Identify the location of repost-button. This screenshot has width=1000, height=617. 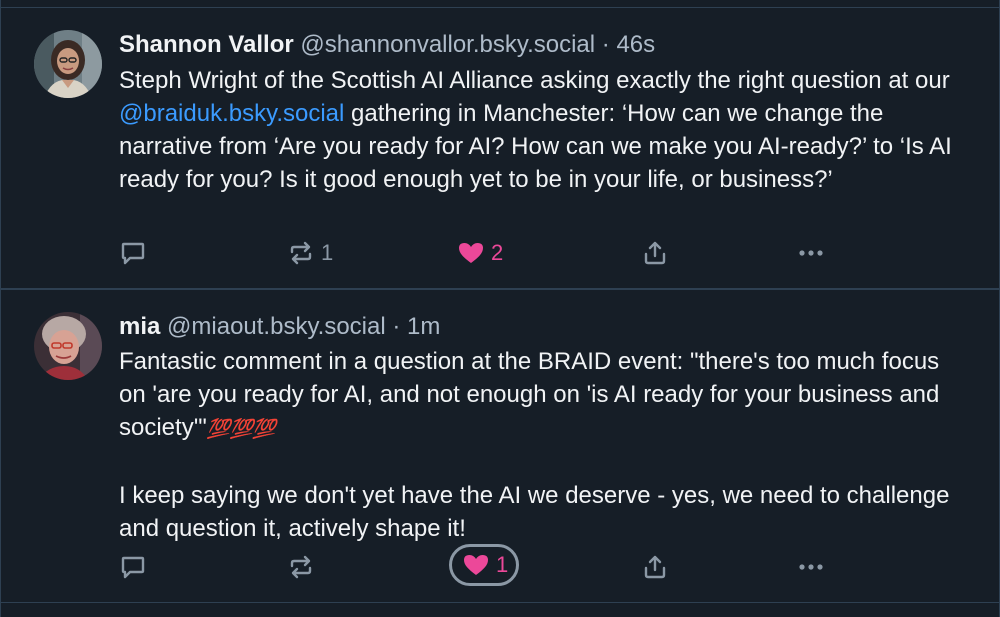
(304, 567).